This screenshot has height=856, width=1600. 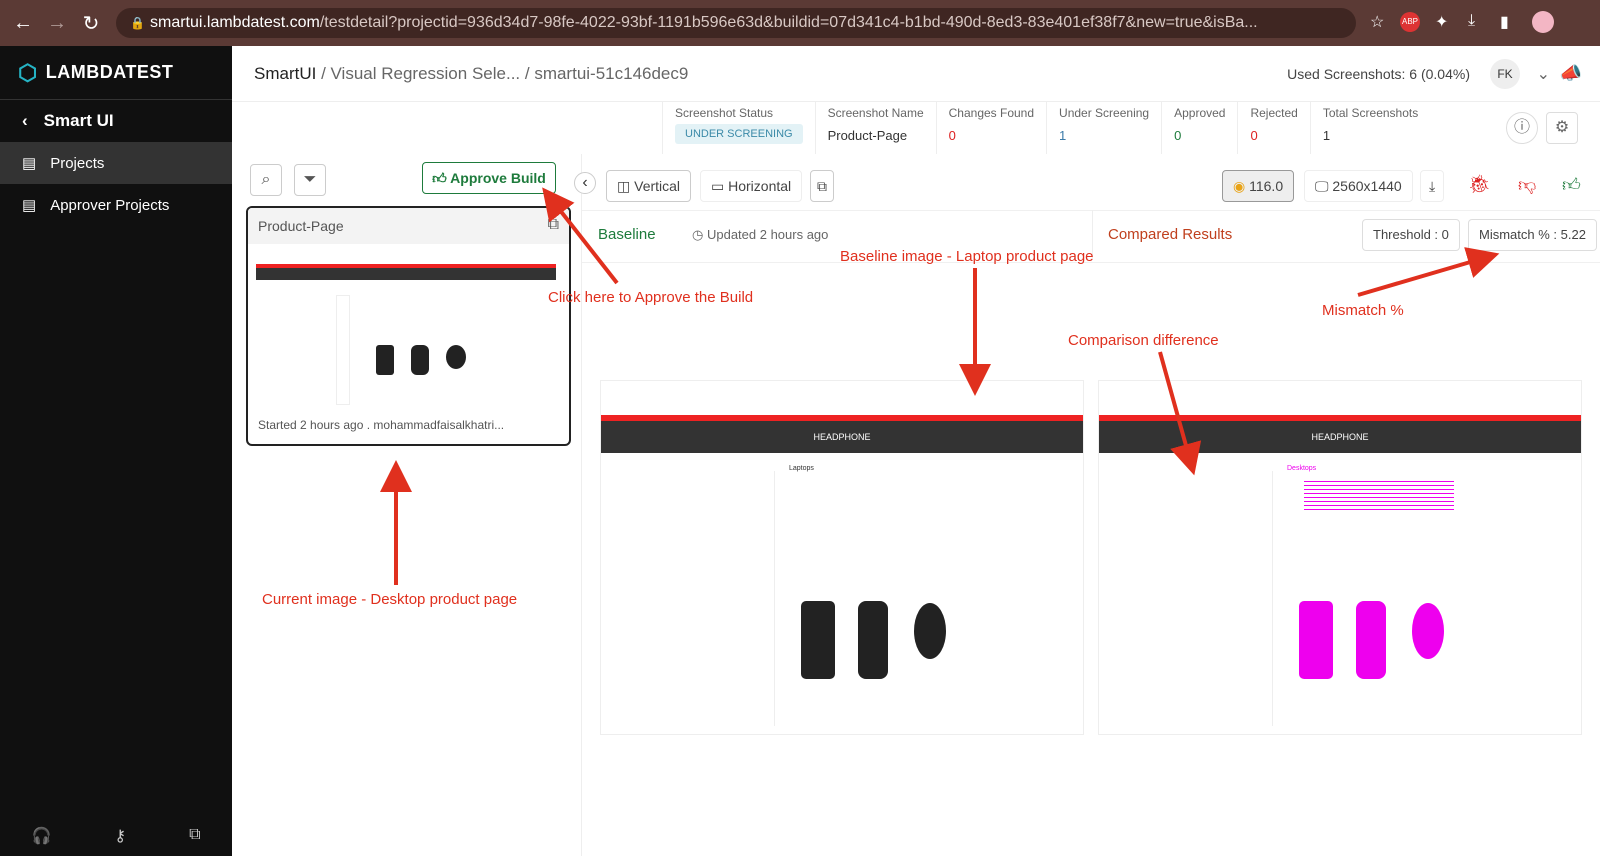 What do you see at coordinates (580, 236) in the screenshot?
I see `arrow-approve` at bounding box center [580, 236].